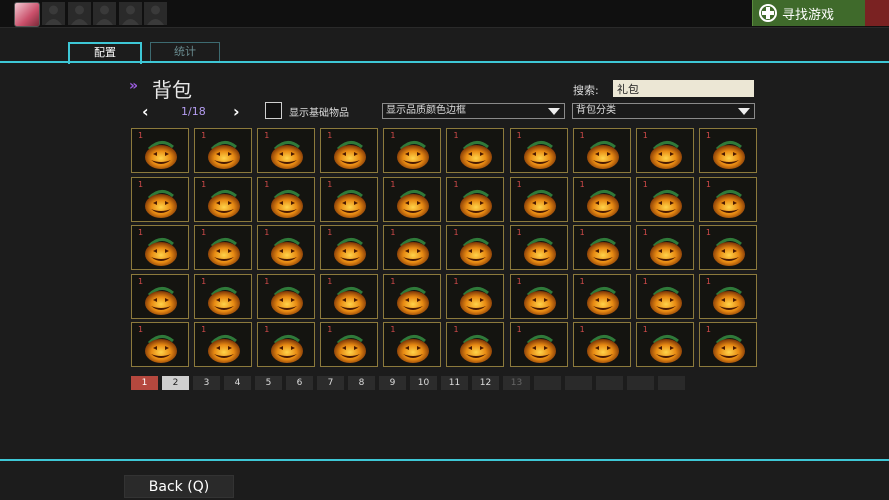 This screenshot has height=500, width=889. Describe the element at coordinates (392, 383) in the screenshot. I see `page-button: 9` at that location.